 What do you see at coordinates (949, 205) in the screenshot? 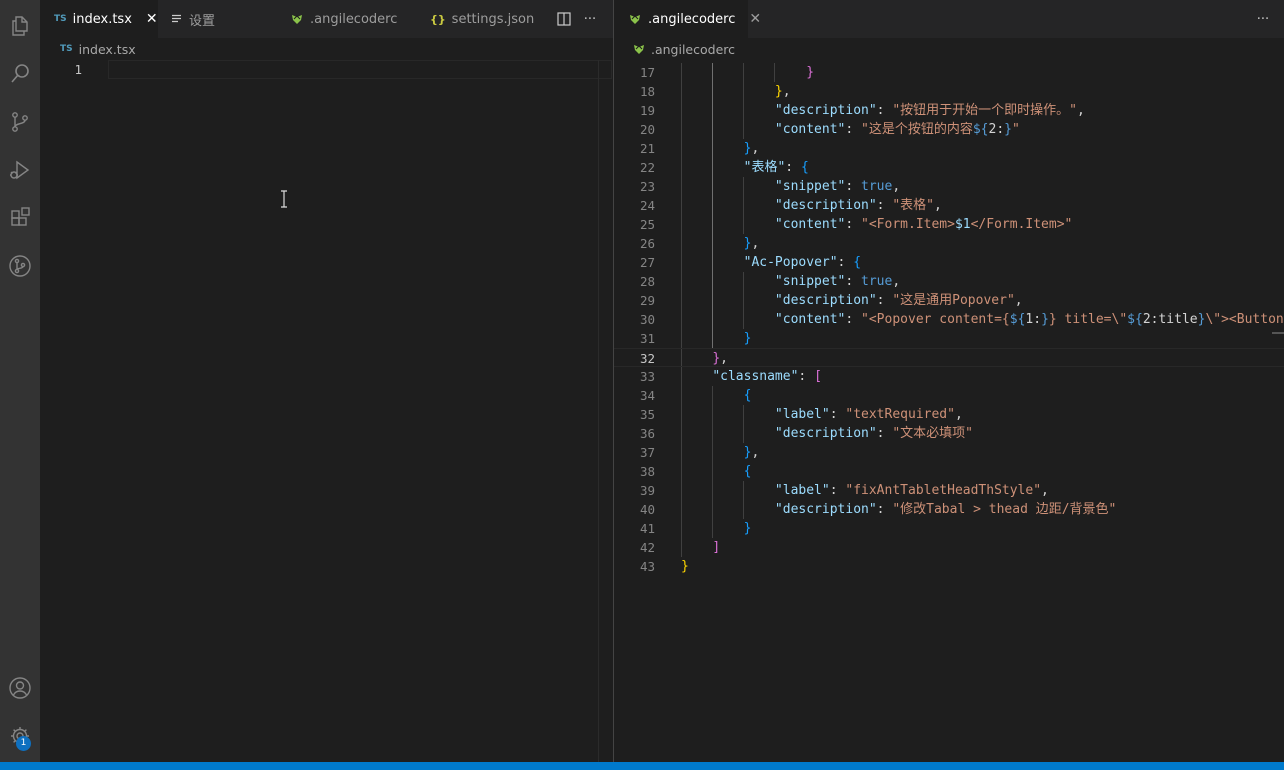
I see `code-line: 24 "description": "表格",` at bounding box center [949, 205].